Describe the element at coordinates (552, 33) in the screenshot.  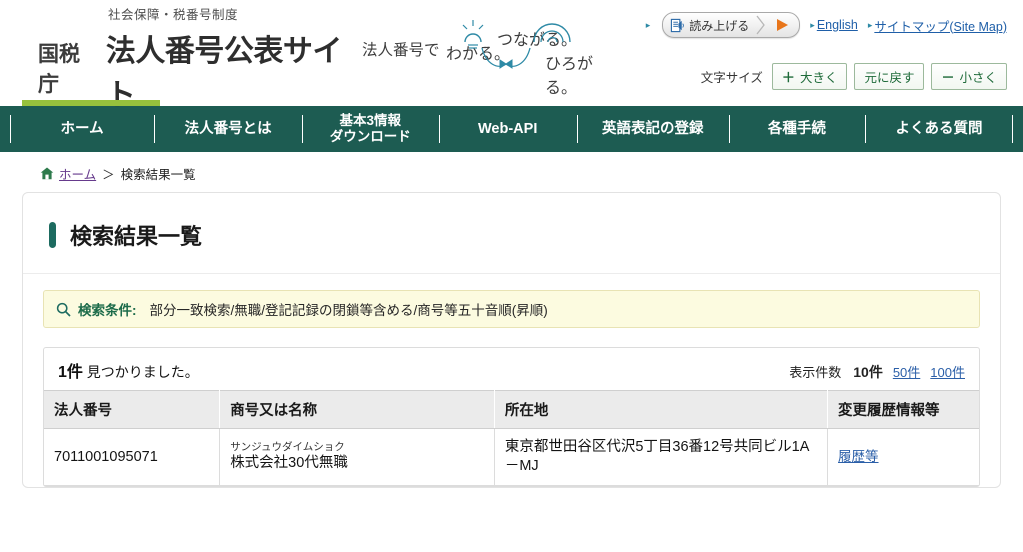
I see `signal-wave-icon` at that location.